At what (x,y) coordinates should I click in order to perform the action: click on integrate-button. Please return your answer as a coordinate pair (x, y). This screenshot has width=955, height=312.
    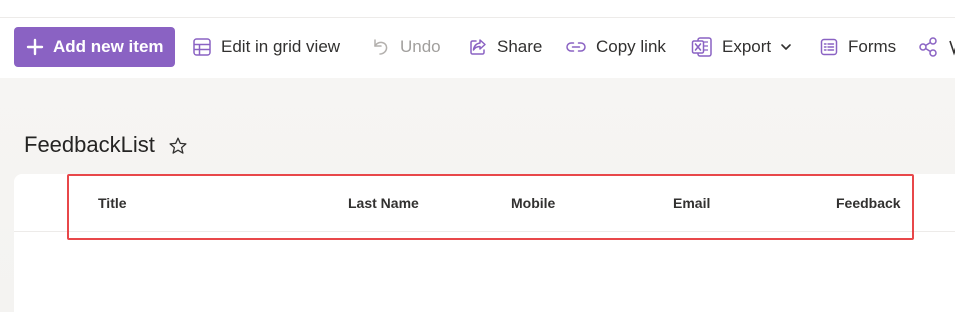
    Looking at the image, I should click on (936, 47).